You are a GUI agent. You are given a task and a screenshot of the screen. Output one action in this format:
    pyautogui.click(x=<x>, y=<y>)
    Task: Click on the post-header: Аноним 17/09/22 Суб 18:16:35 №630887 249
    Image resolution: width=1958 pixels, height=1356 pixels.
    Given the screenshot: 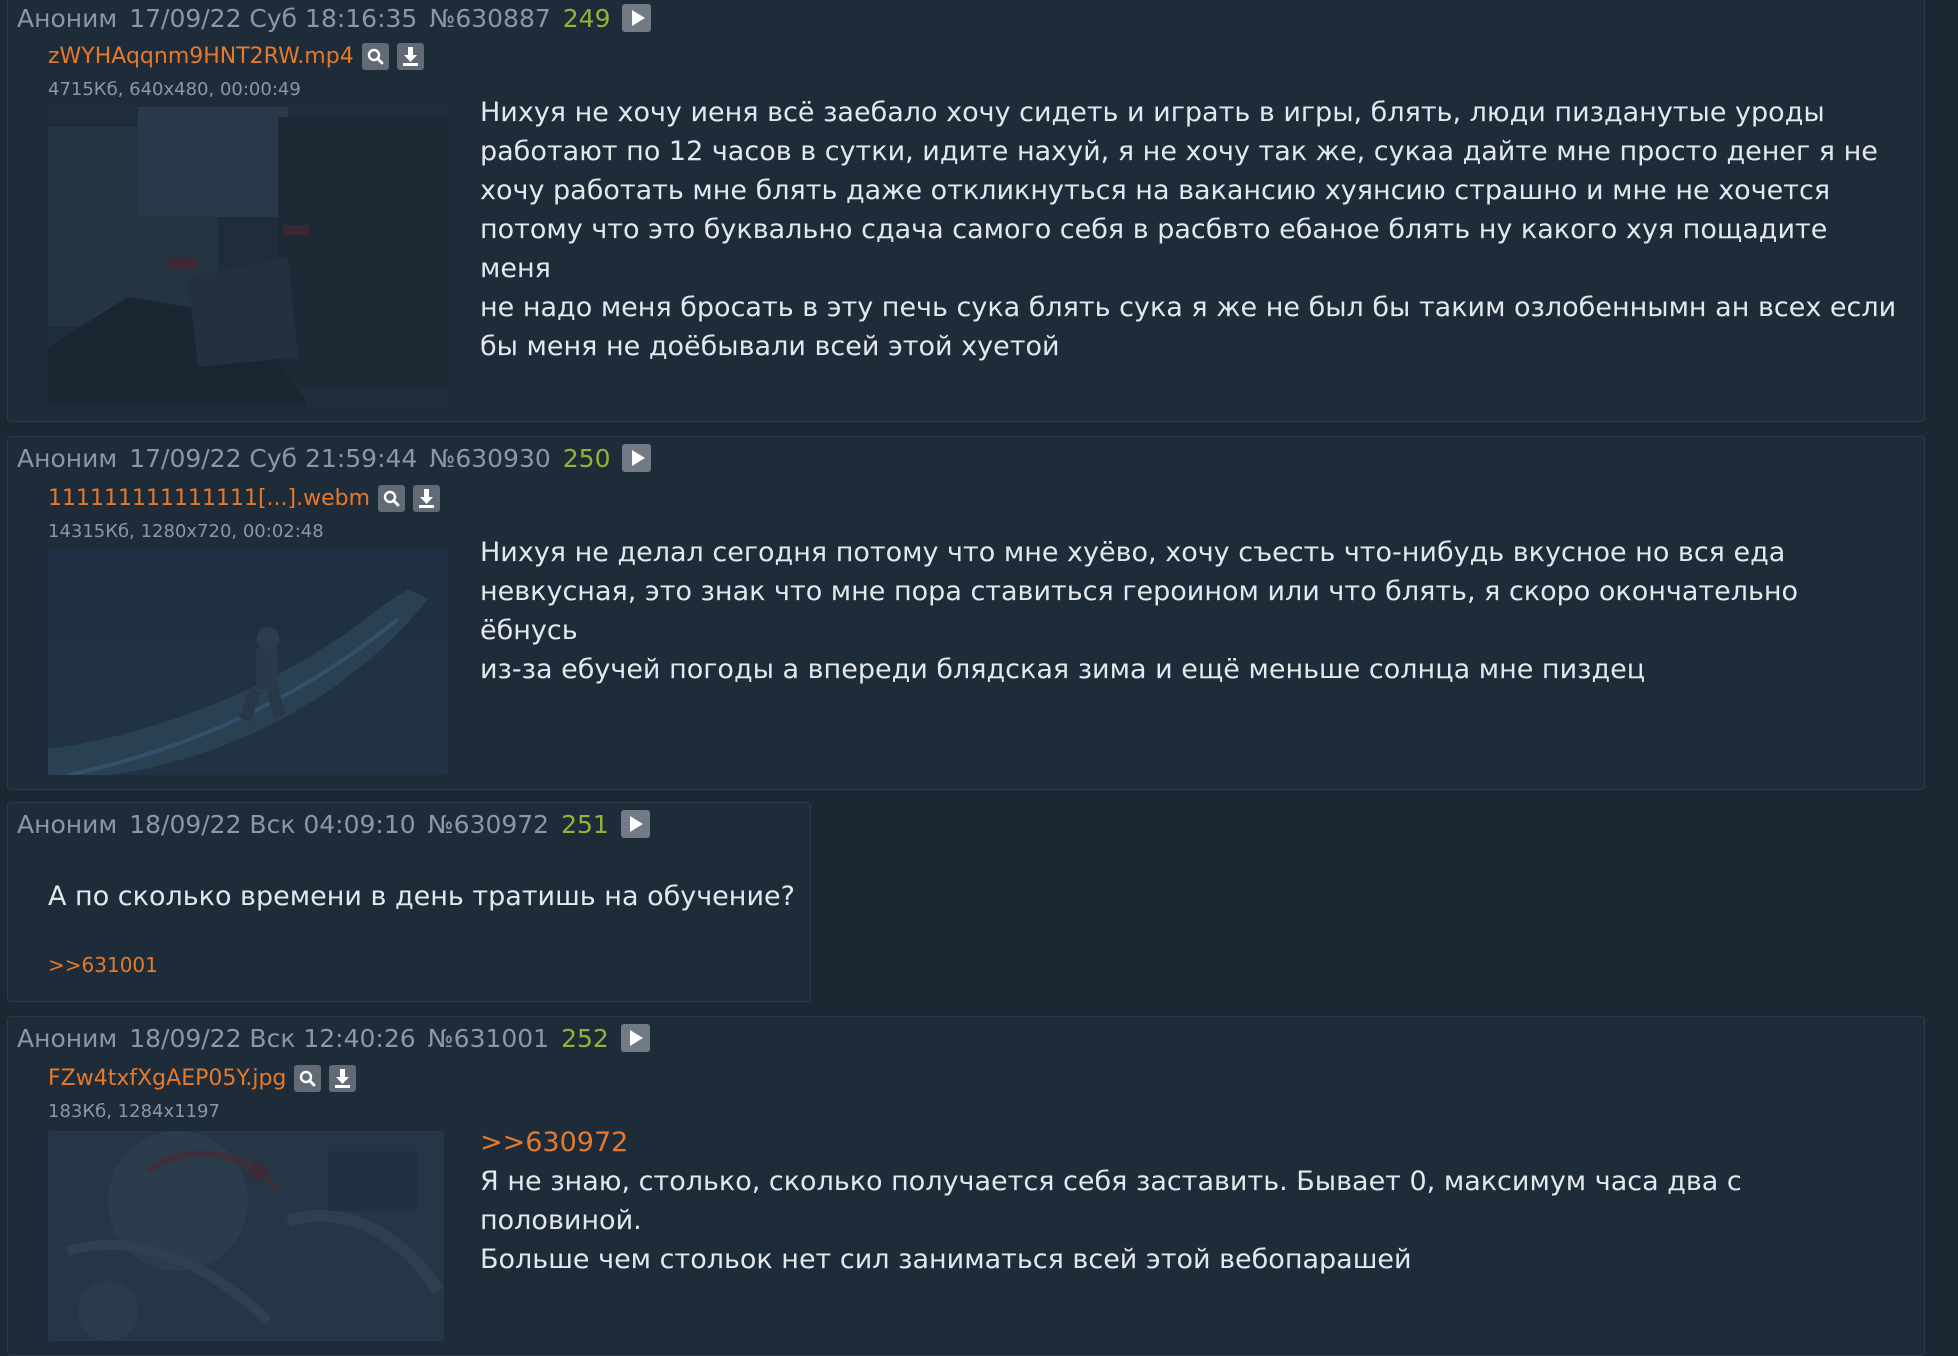 What is the action you would take?
    pyautogui.click(x=334, y=18)
    